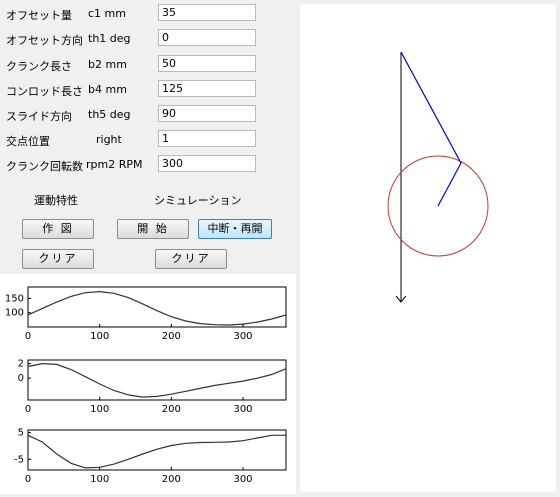 This screenshot has width=560, height=497. I want to click on param-row-intersection: 交点位置 right, so click(148, 140).